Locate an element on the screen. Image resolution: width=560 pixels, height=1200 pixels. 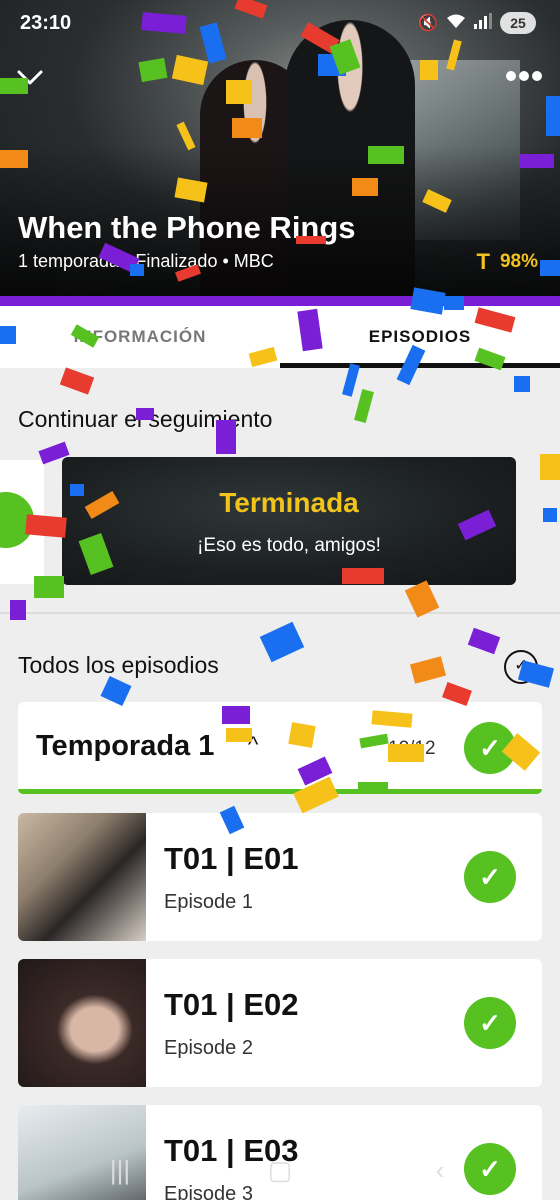
wifi-icon is located at coordinates (456, 23).